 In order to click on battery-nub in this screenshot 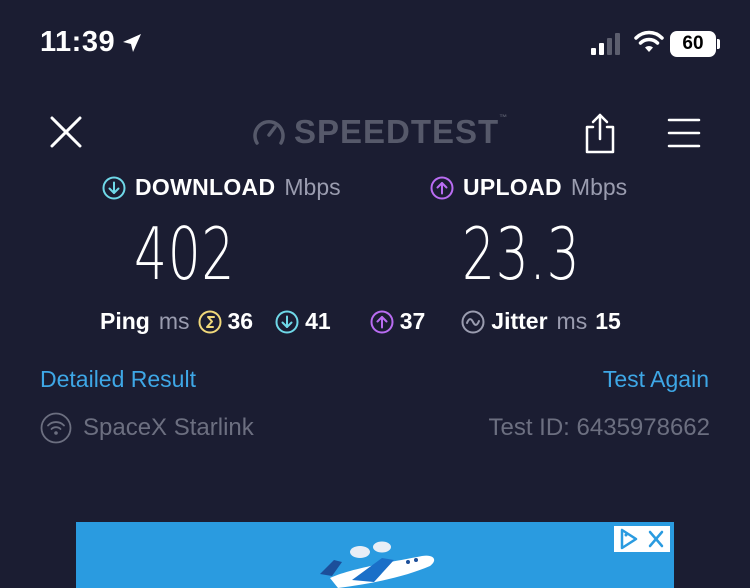, I will do `click(718, 44)`.